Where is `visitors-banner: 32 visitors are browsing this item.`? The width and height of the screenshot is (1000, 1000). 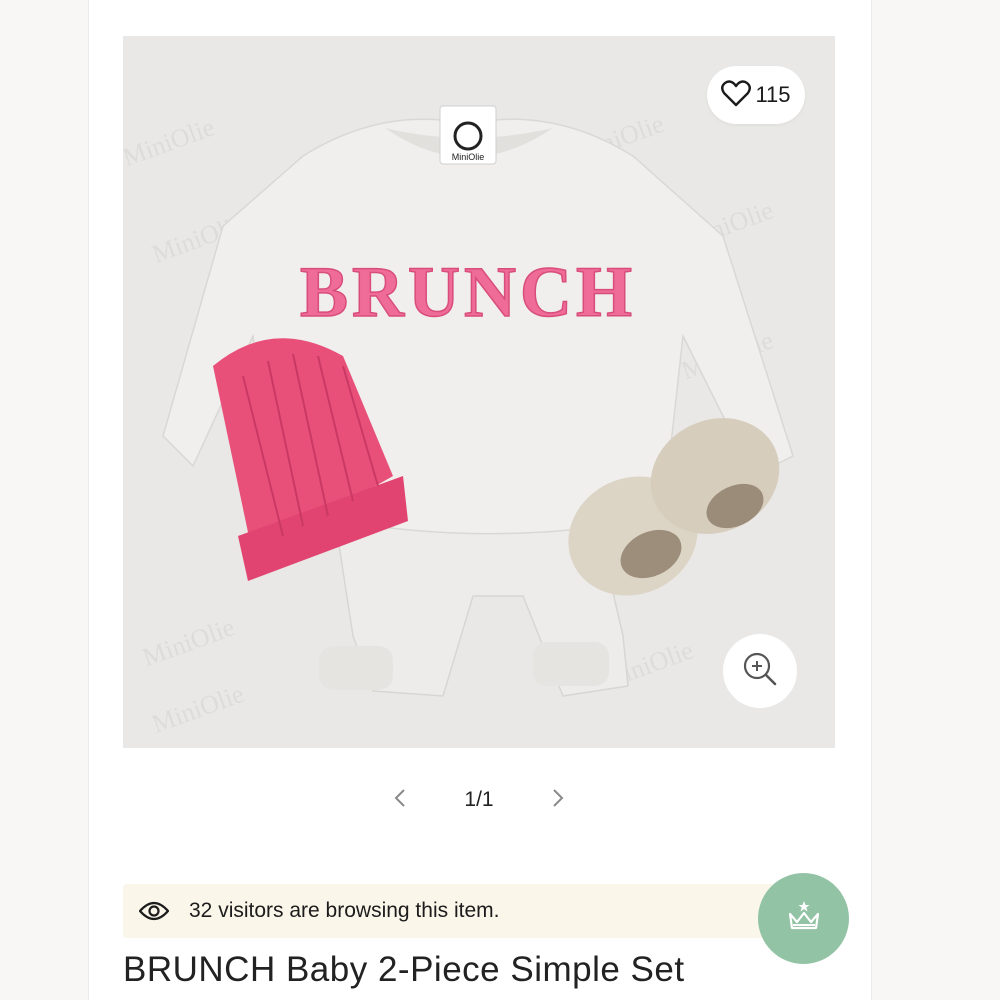
visitors-banner: 32 visitors are browsing this item. is located at coordinates (461, 911).